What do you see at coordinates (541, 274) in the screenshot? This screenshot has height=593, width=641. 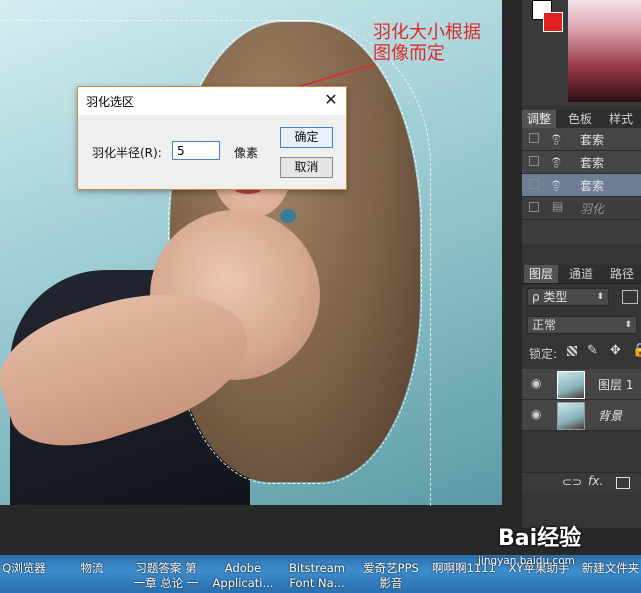 I see `tab-layers: 图层` at bounding box center [541, 274].